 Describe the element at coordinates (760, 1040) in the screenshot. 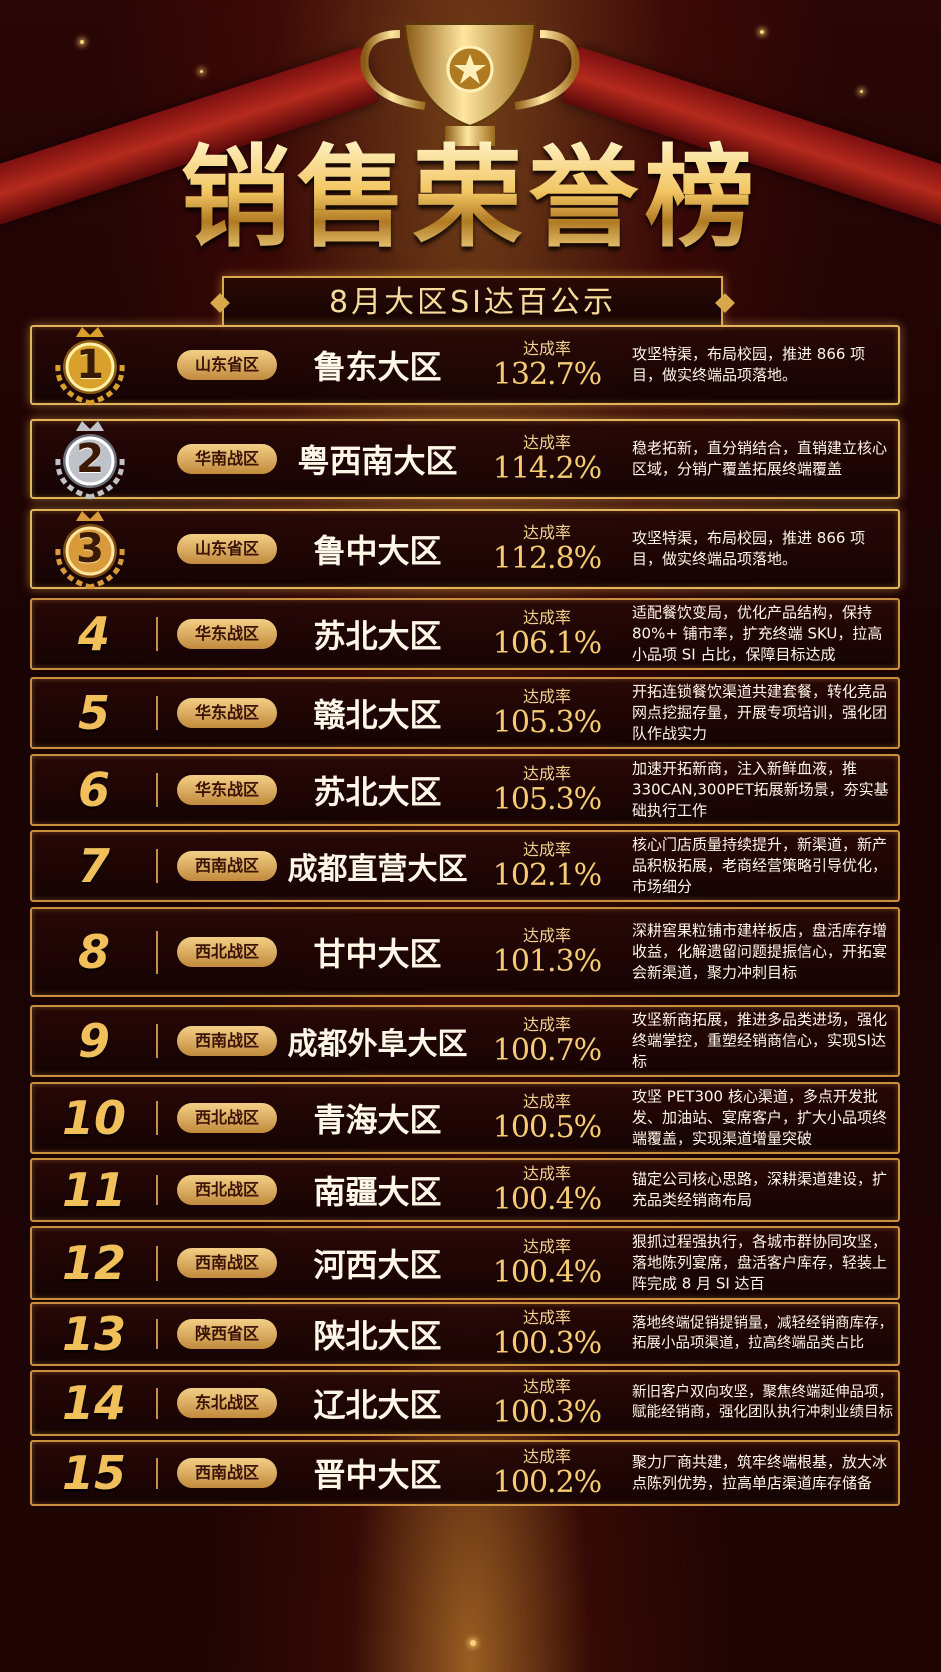

I see `row-description: 攻坚新商拓展，推进多品类进场，强化终端掌控，重塑经销商信心，实现SI达标` at that location.